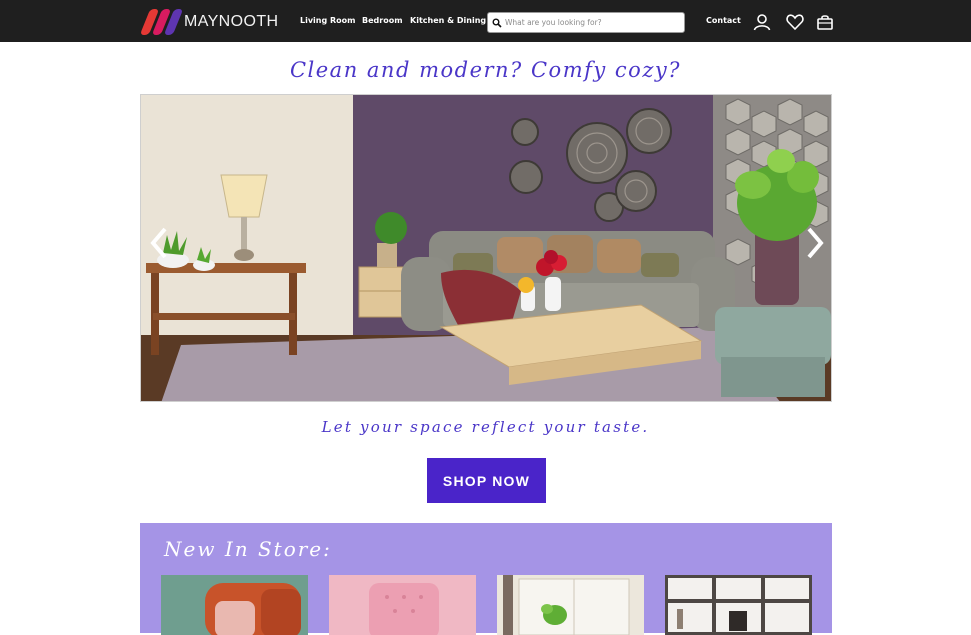 The height and width of the screenshot is (635, 971). What do you see at coordinates (486, 480) in the screenshot?
I see `shop-now-button: SHOP NOW` at bounding box center [486, 480].